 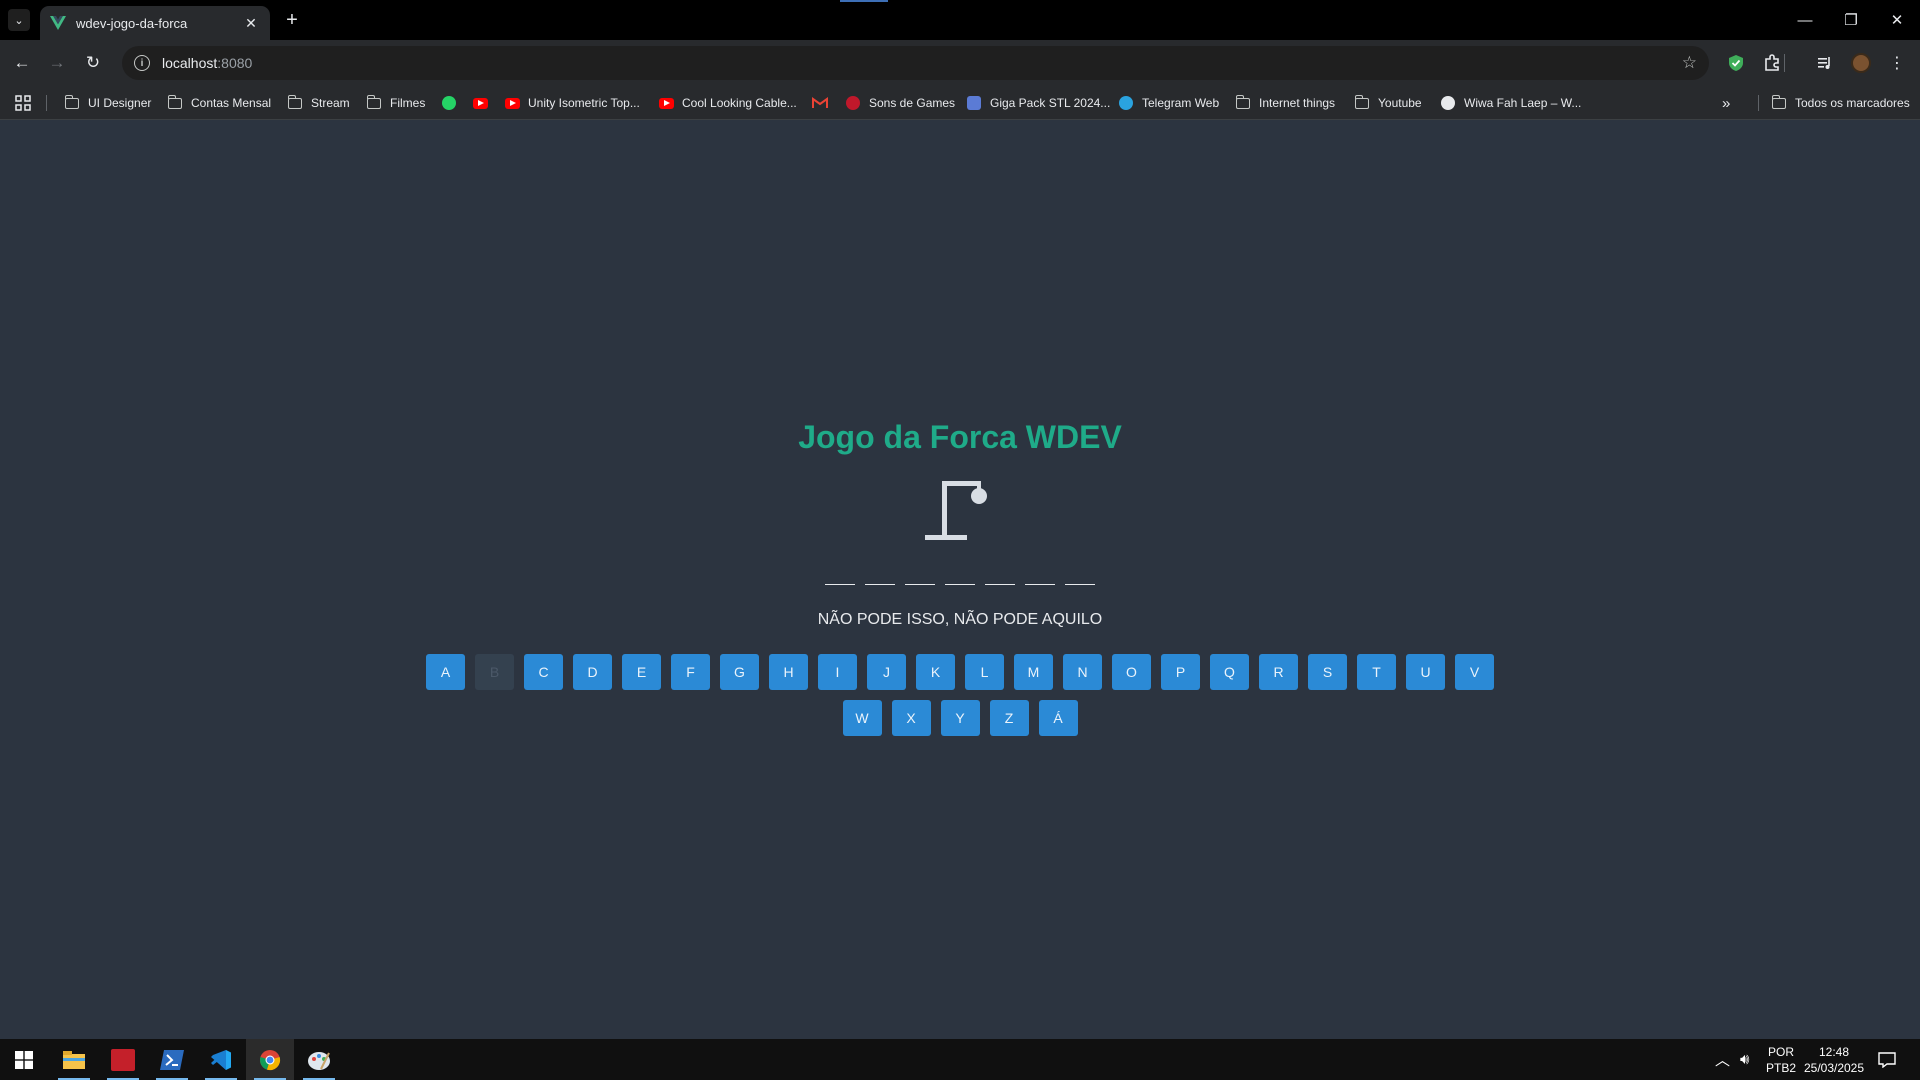 I want to click on show-hidden-icons-chevron-icon: ︿, so click(x=1722, y=1059).